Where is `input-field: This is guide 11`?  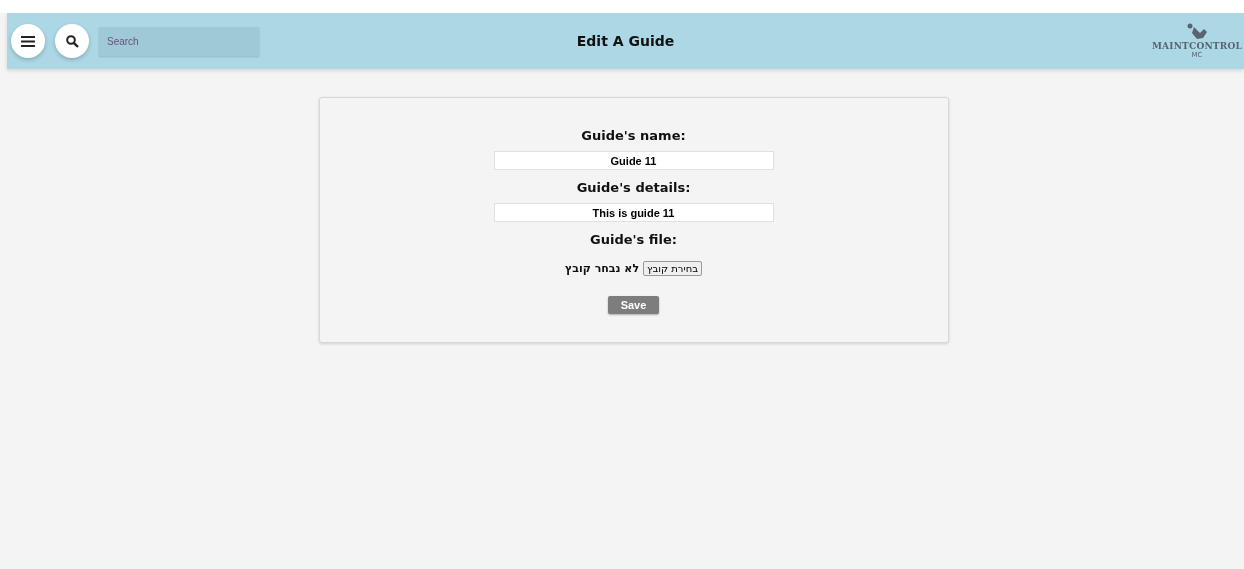 input-field: This is guide 11 is located at coordinates (633, 212).